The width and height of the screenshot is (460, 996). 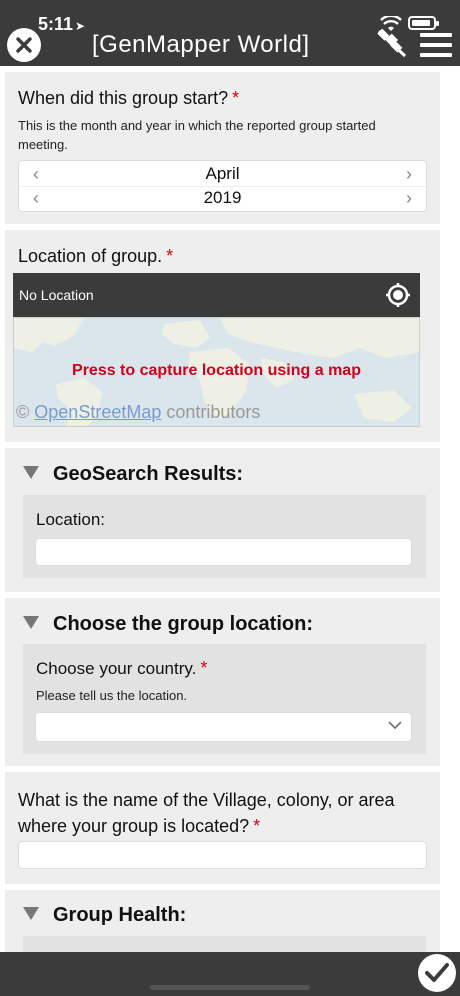 I want to click on choose-location-header: Choose the group location:, so click(x=168, y=624).